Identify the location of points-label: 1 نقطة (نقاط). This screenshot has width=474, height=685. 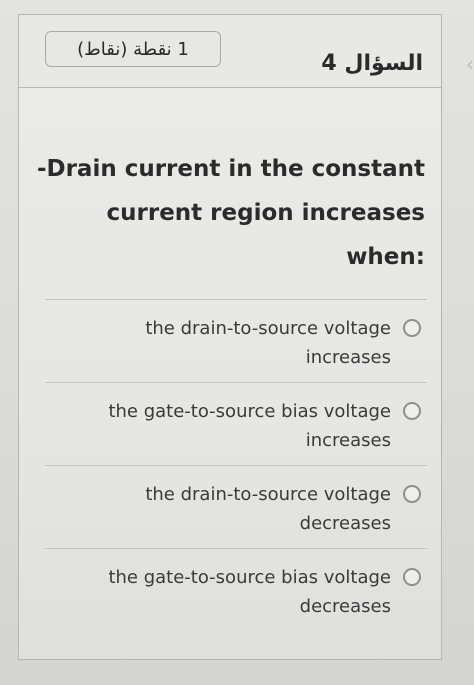
(133, 49).